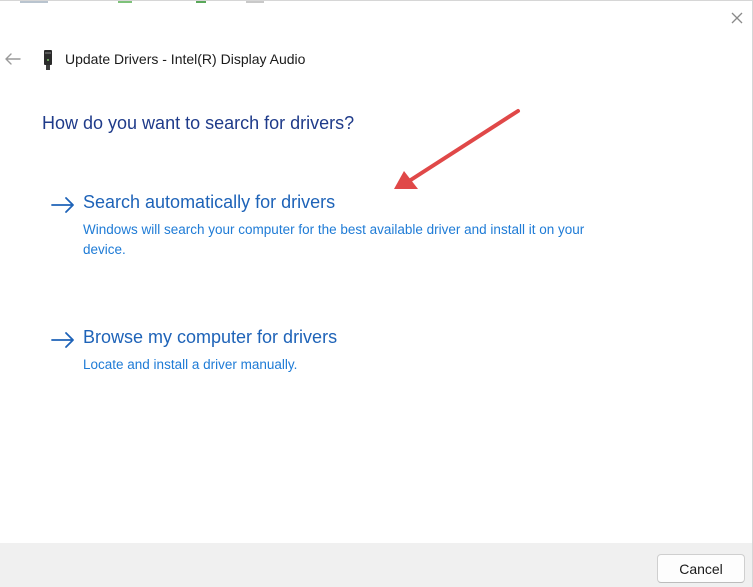 The width and height of the screenshot is (753, 587). I want to click on page-heading: How do you want to search for drivers?, so click(198, 123).